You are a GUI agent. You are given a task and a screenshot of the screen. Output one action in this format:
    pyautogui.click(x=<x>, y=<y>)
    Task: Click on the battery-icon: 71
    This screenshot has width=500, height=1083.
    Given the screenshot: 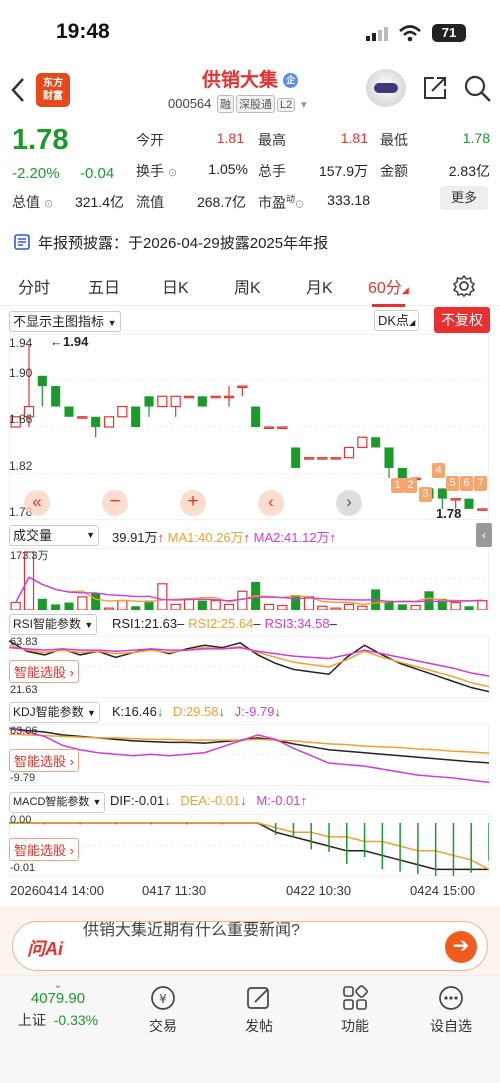 What is the action you would take?
    pyautogui.click(x=449, y=33)
    